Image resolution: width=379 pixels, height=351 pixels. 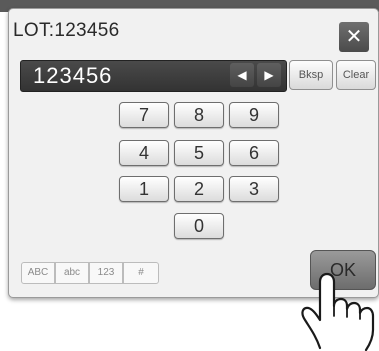 What do you see at coordinates (199, 115) in the screenshot?
I see `key-8: 8` at bounding box center [199, 115].